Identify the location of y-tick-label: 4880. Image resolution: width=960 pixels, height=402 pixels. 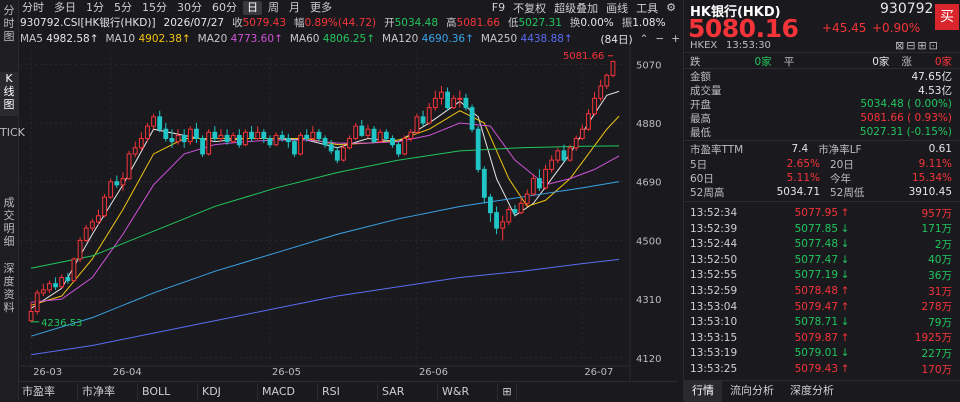
(648, 124).